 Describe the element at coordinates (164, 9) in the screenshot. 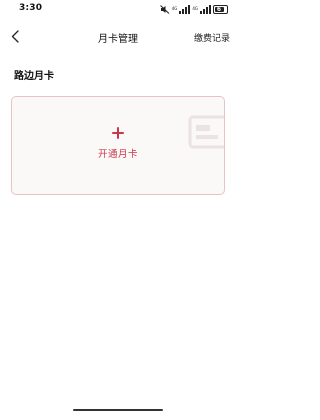

I see `mute-icon` at that location.